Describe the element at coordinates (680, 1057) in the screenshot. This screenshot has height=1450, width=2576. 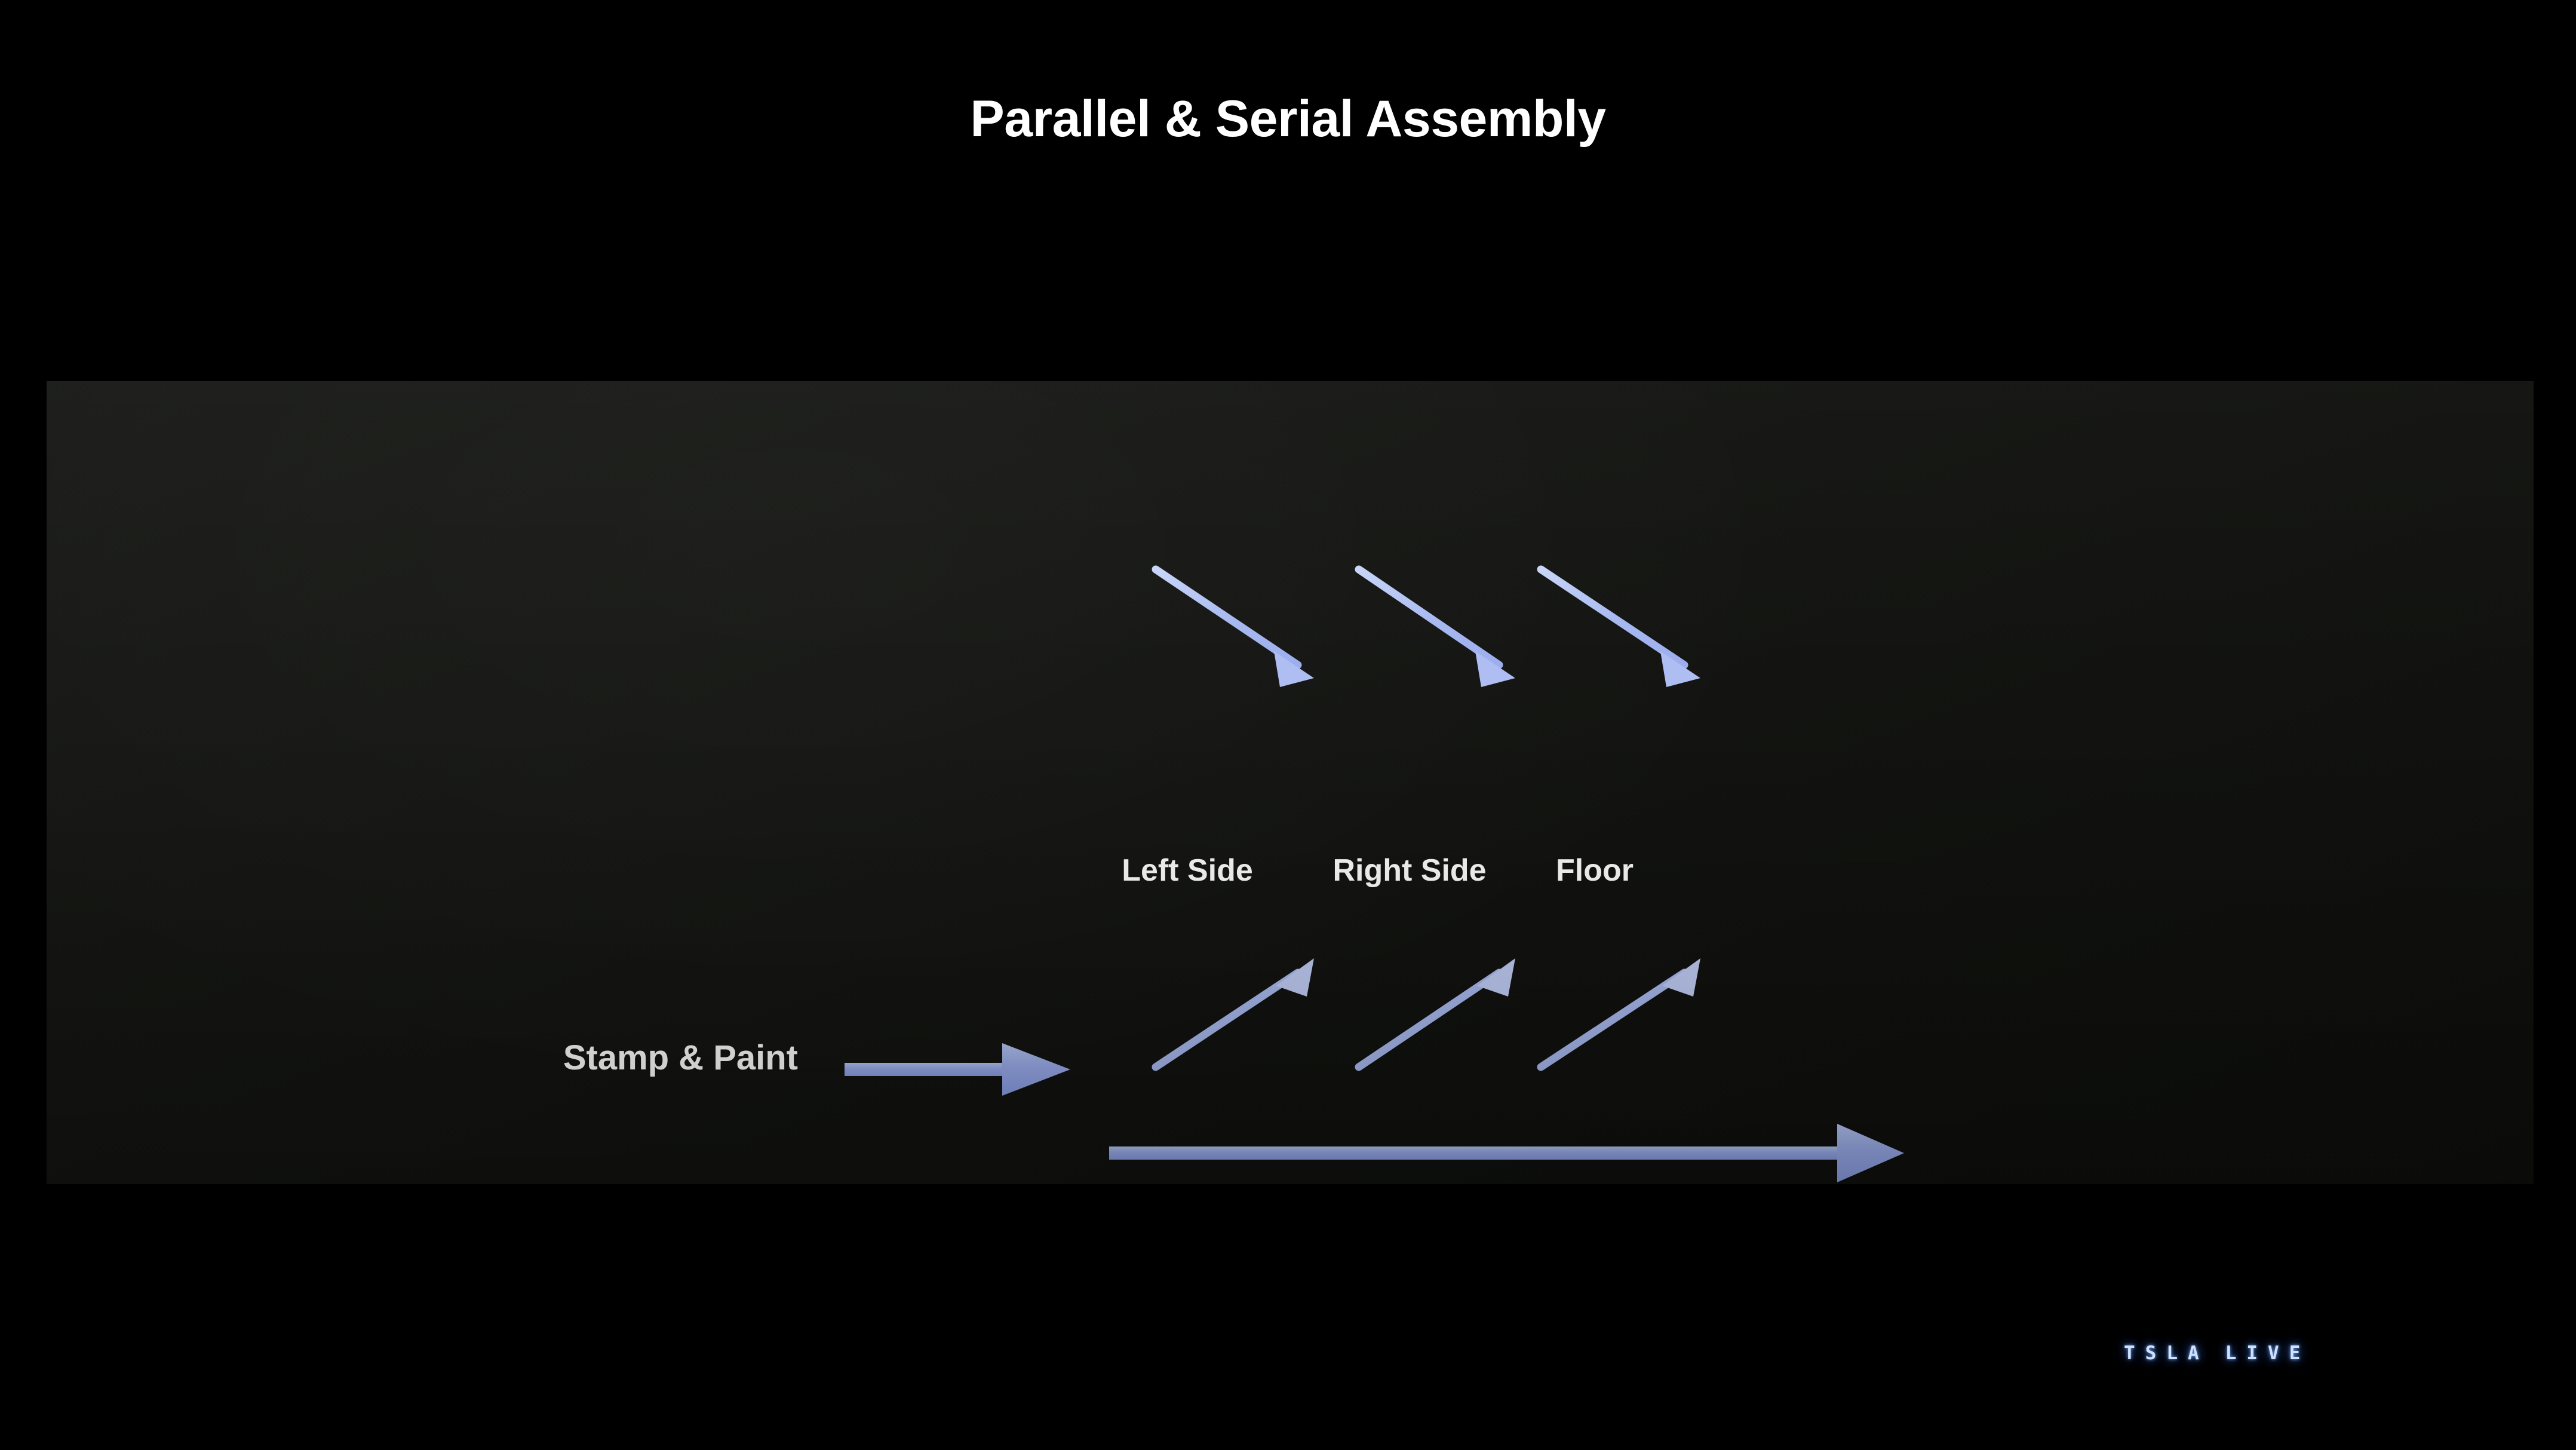
I see `input-label-stamp-and-paint: Stamp & Paint` at that location.